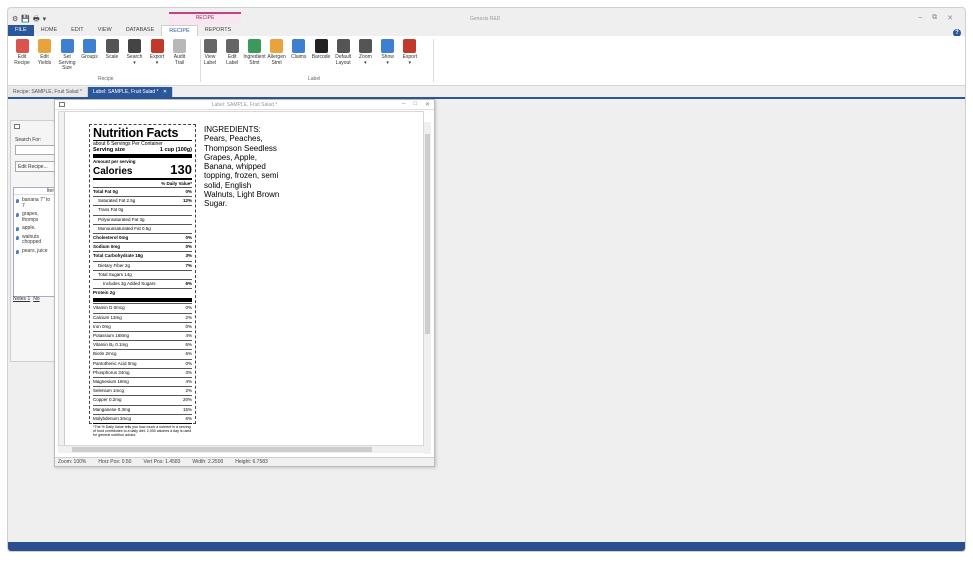  I want to click on claims-button: Claims, so click(299, 50).